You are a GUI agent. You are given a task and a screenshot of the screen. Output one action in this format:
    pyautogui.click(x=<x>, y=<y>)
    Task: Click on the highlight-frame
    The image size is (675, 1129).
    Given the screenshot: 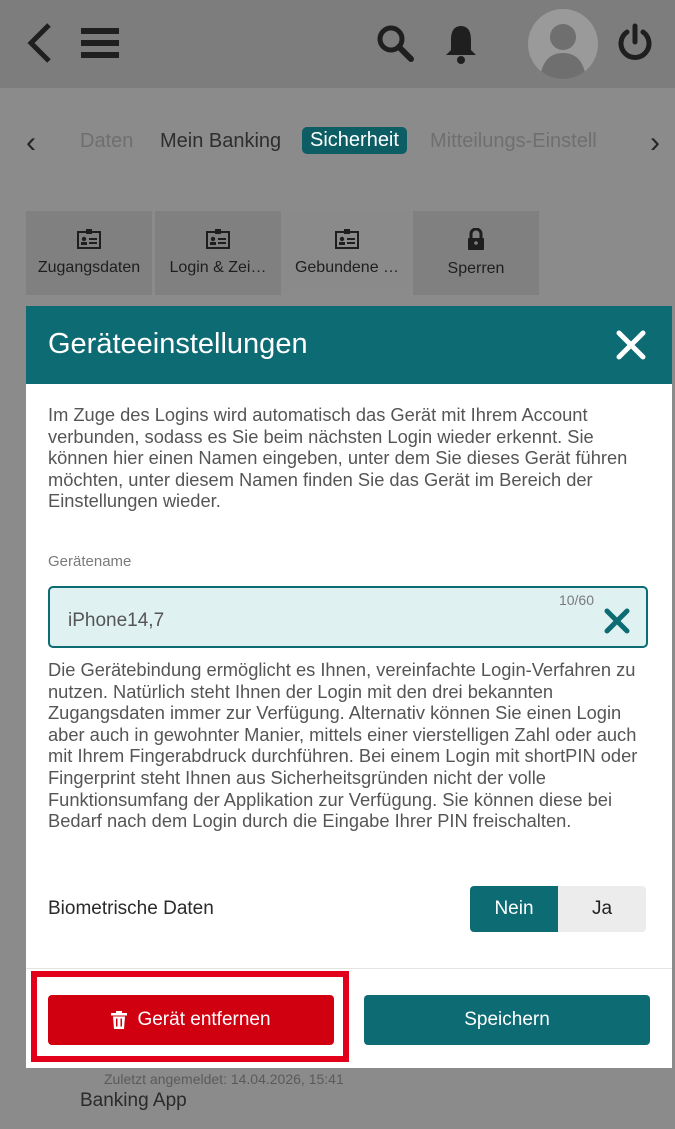 What is the action you would take?
    pyautogui.click(x=190, y=1016)
    